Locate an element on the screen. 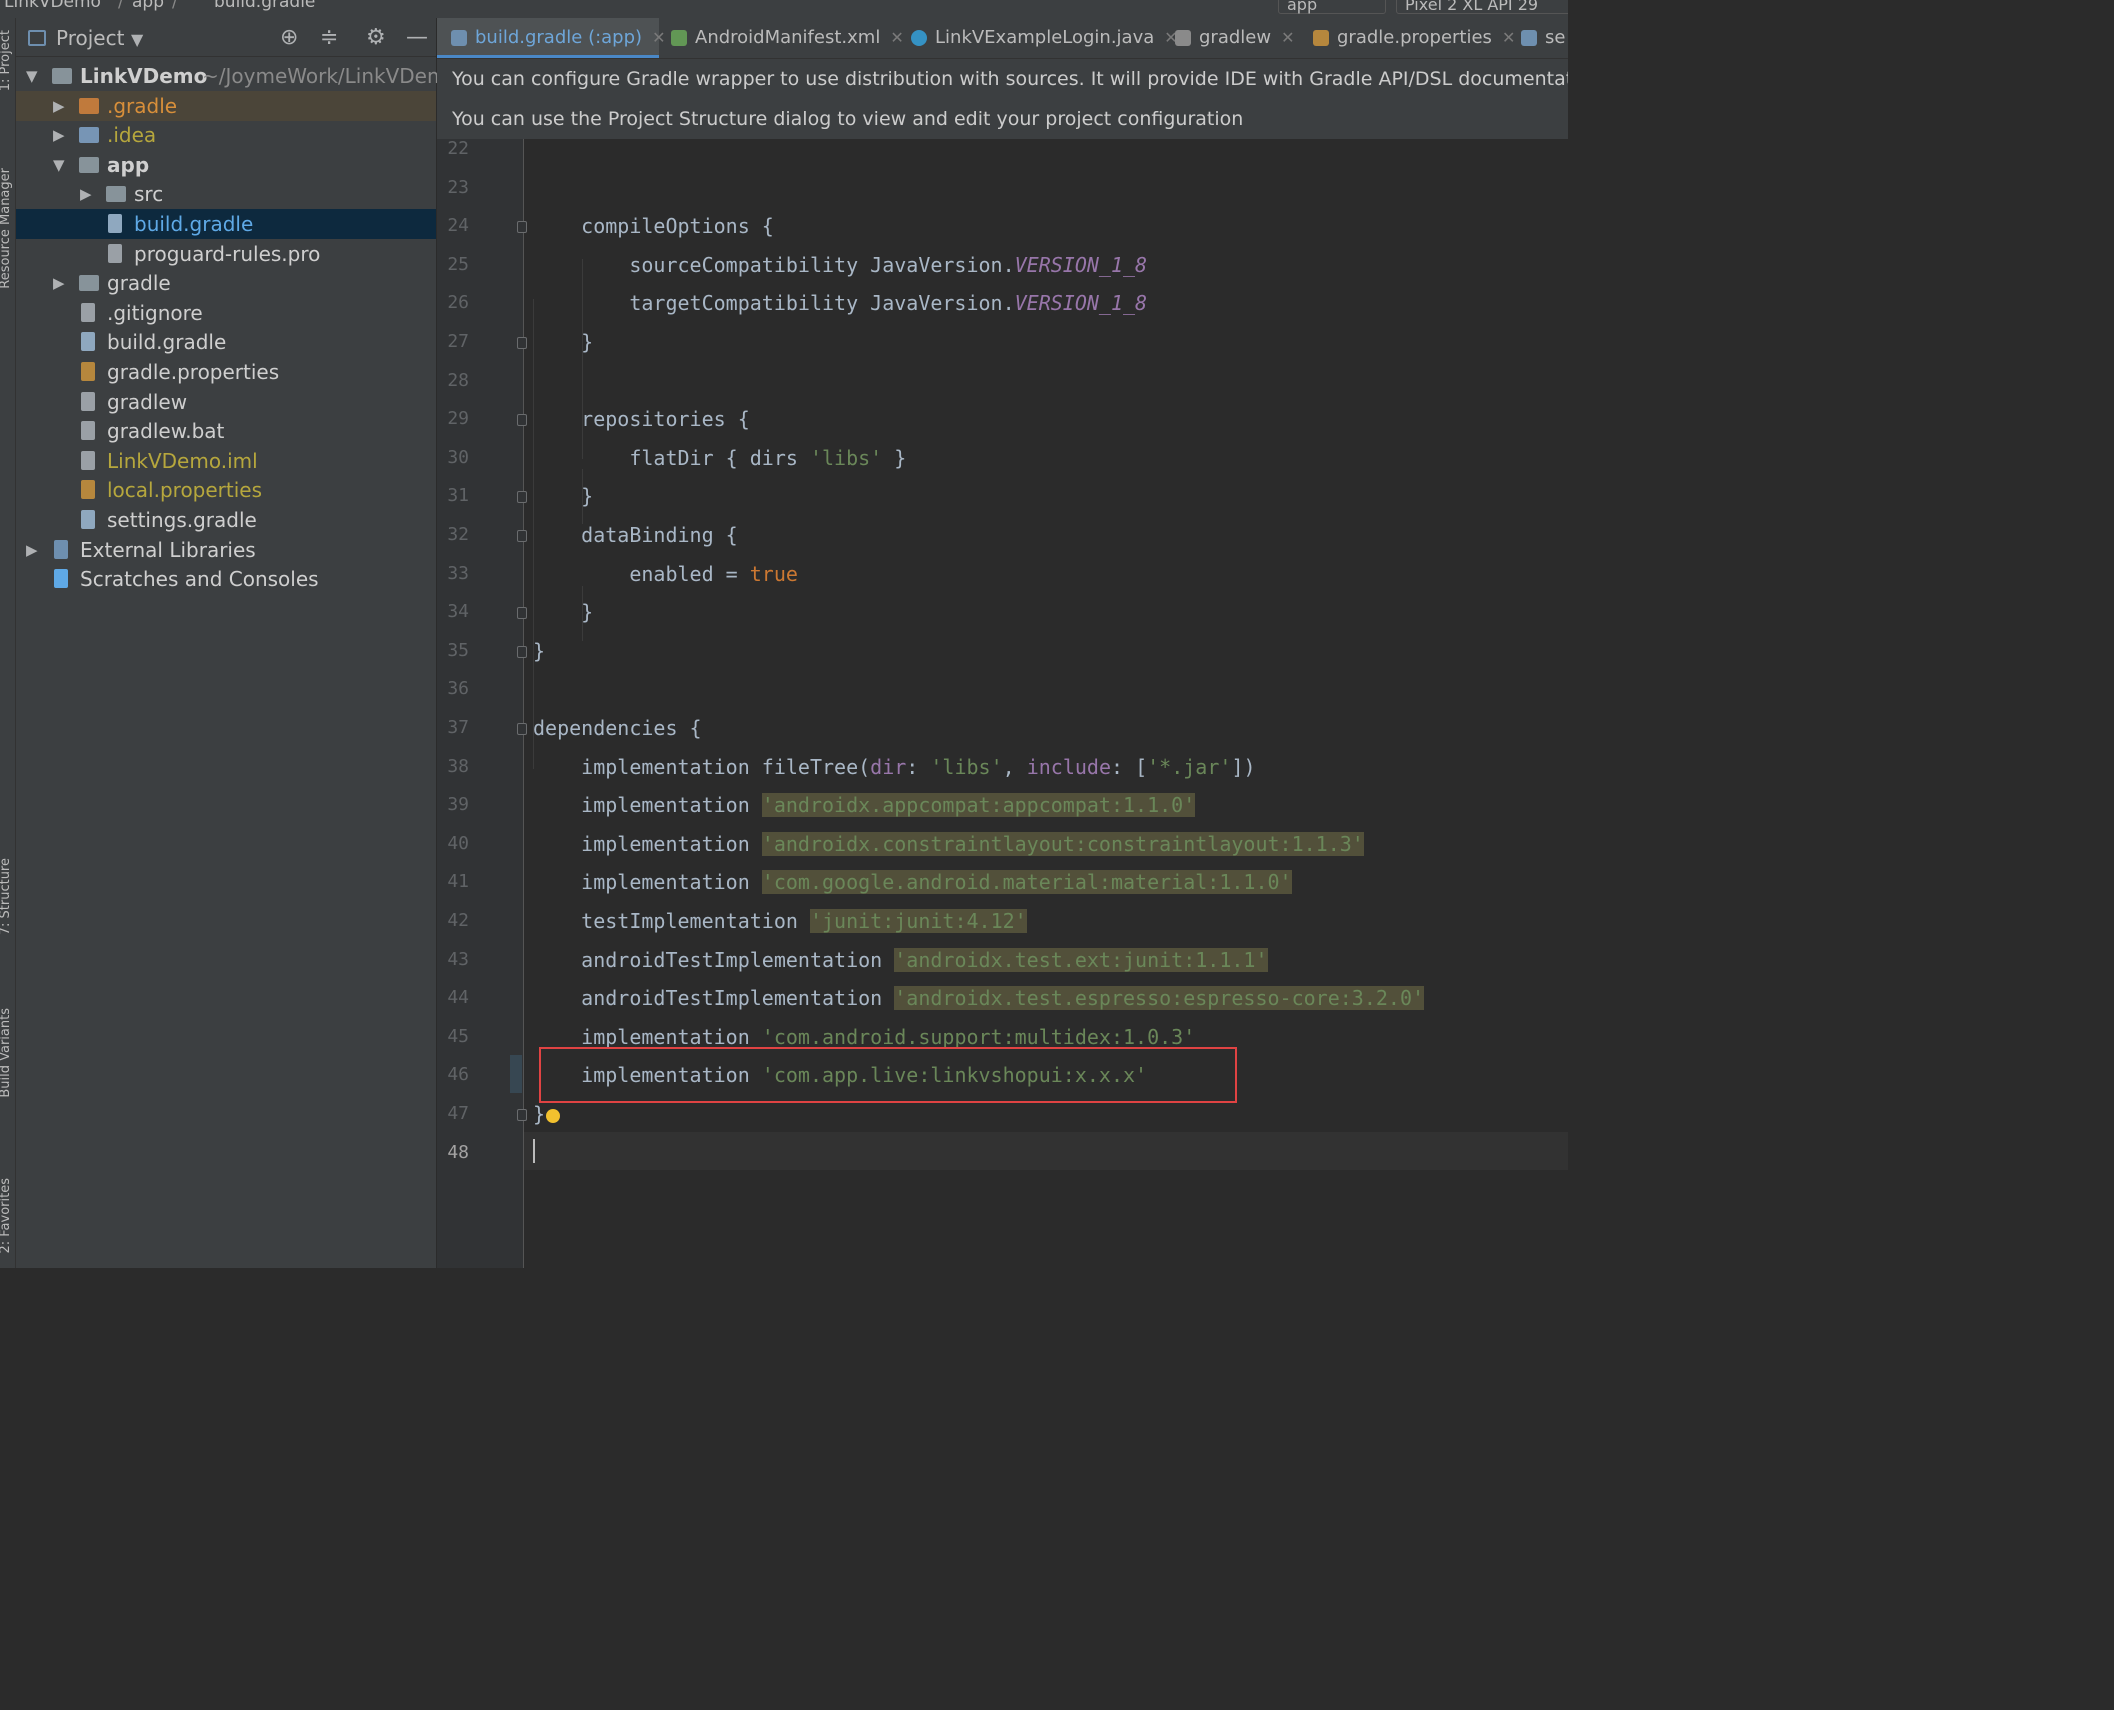 This screenshot has width=2114, height=1710. tree-item-gradle-properties: gradle.properties is located at coordinates (226, 372).